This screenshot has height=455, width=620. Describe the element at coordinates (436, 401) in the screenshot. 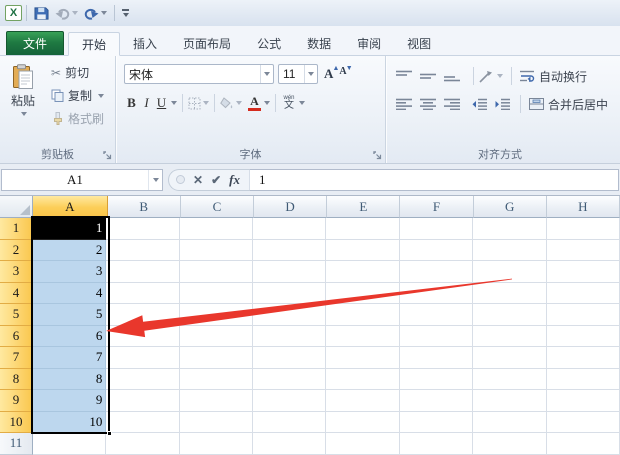

I see `cell-F9` at that location.